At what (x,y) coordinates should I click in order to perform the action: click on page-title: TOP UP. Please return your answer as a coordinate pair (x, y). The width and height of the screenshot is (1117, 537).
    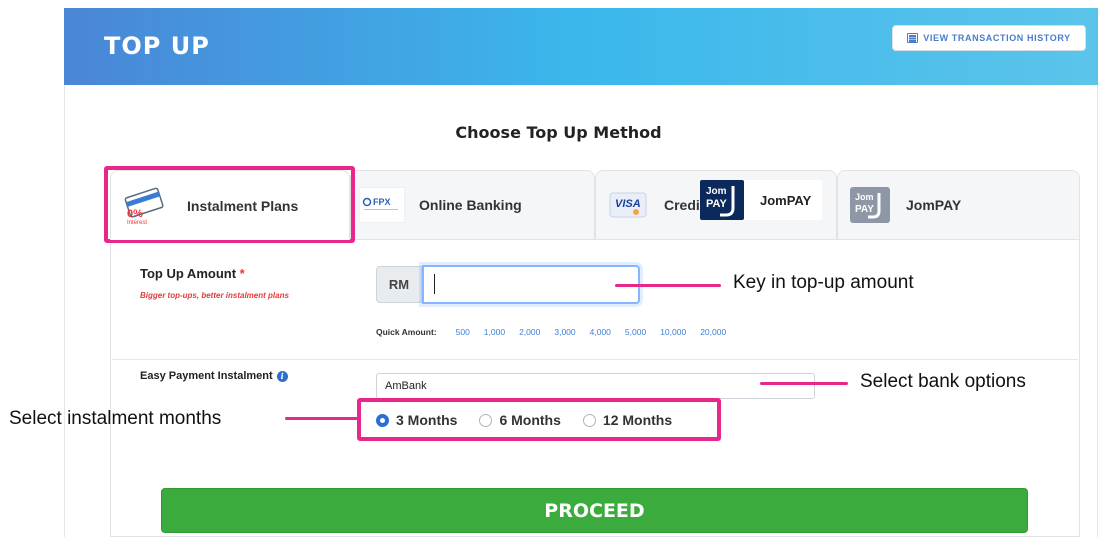
    Looking at the image, I should click on (157, 46).